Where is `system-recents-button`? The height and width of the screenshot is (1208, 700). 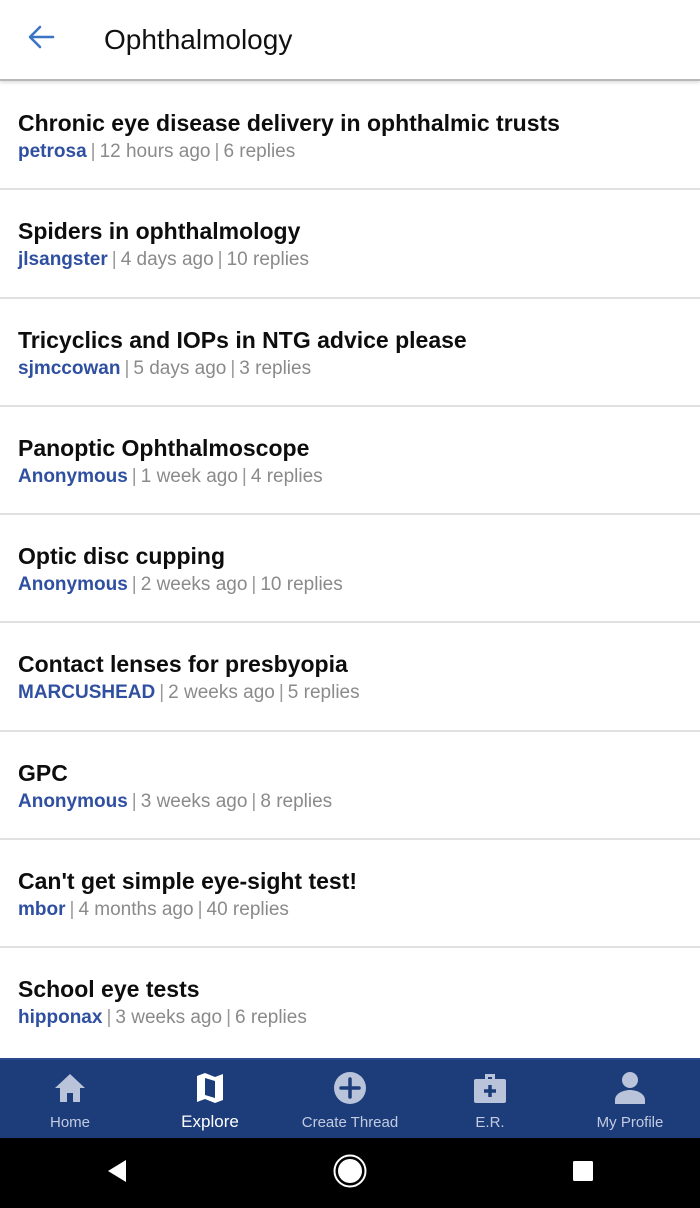
system-recents-button is located at coordinates (583, 1173).